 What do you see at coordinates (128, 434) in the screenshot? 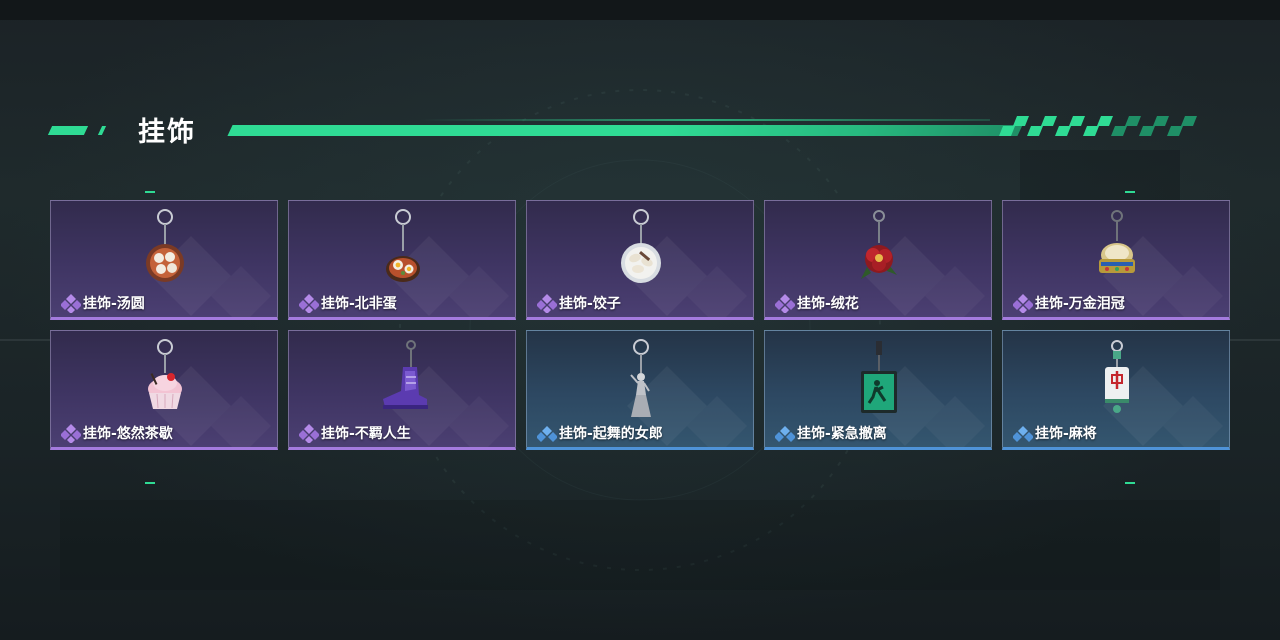
I see `charm-name: 挂饰-悠然茶歇` at bounding box center [128, 434].